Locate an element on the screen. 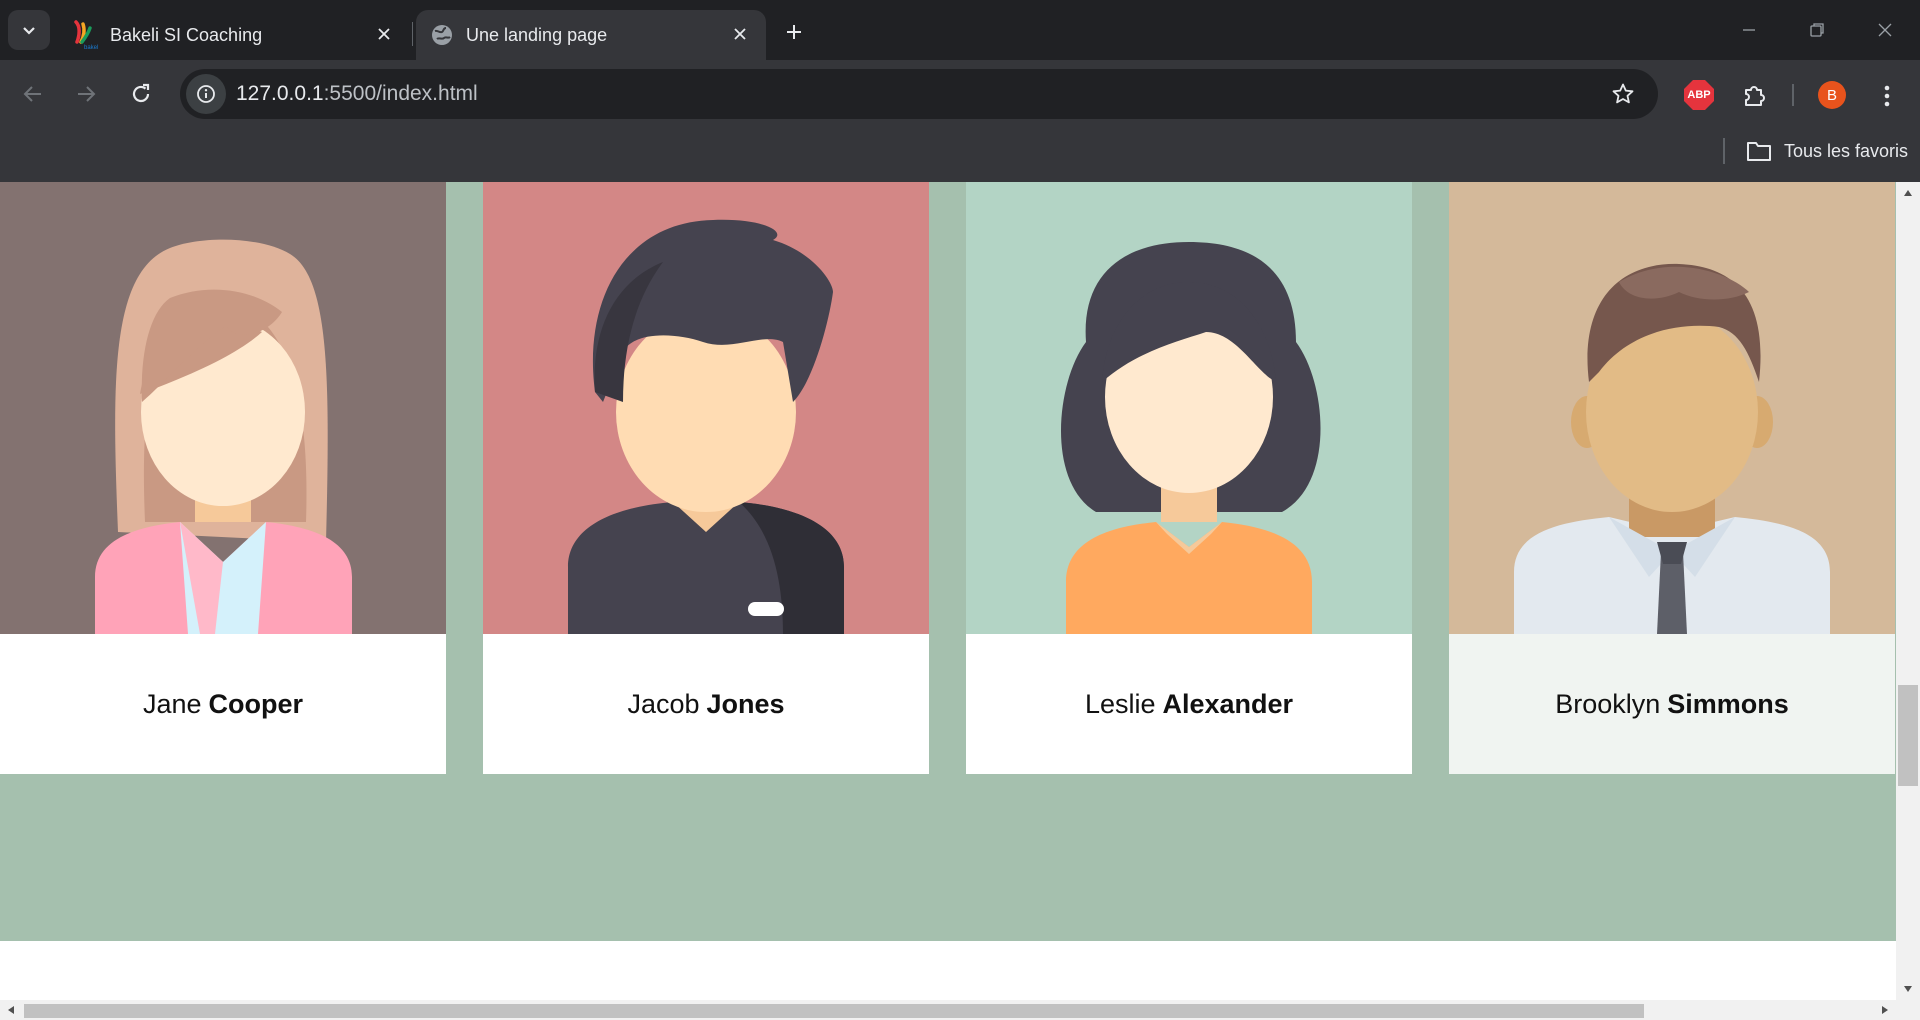  all-bookmarks-button: Tous les favoris is located at coordinates (1827, 151).